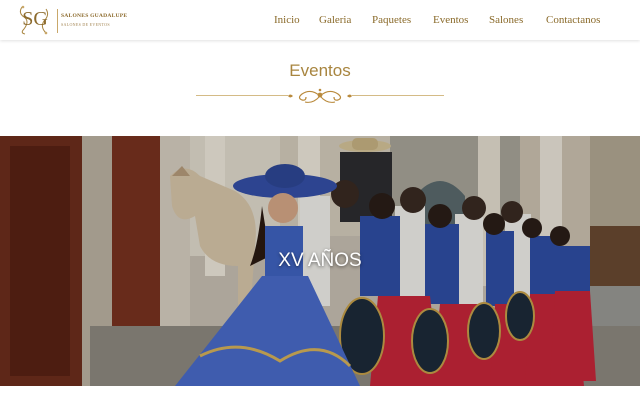 Image resolution: width=640 pixels, height=400 pixels. What do you see at coordinates (398, 95) in the screenshot?
I see `title-divider-right` at bounding box center [398, 95].